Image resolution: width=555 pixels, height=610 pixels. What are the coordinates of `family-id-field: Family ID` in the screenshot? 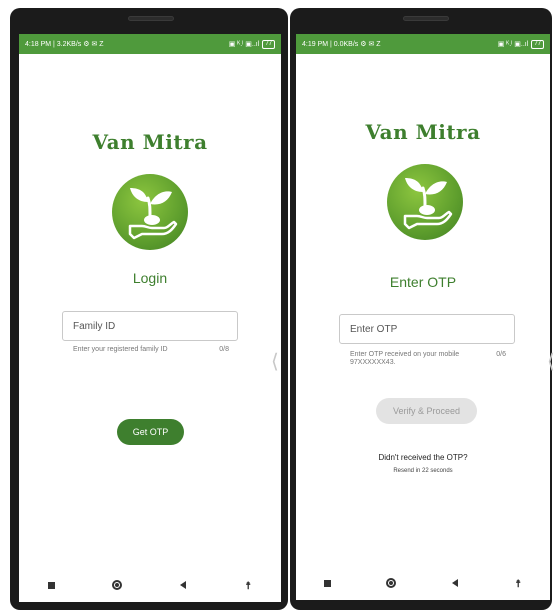 It's located at (150, 326).